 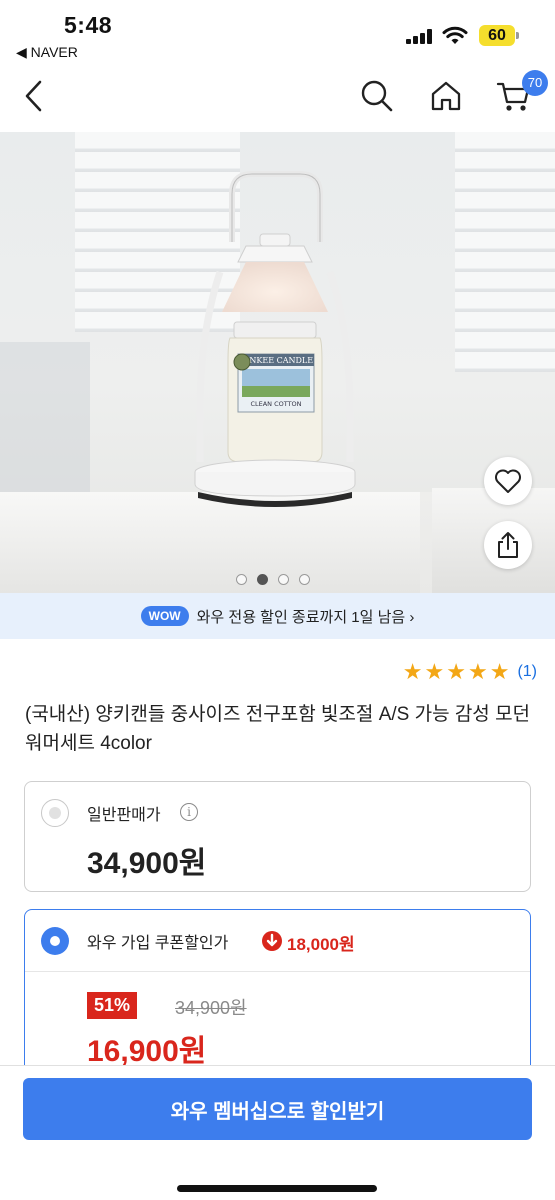 I want to click on wow-price-radio, so click(x=55, y=941).